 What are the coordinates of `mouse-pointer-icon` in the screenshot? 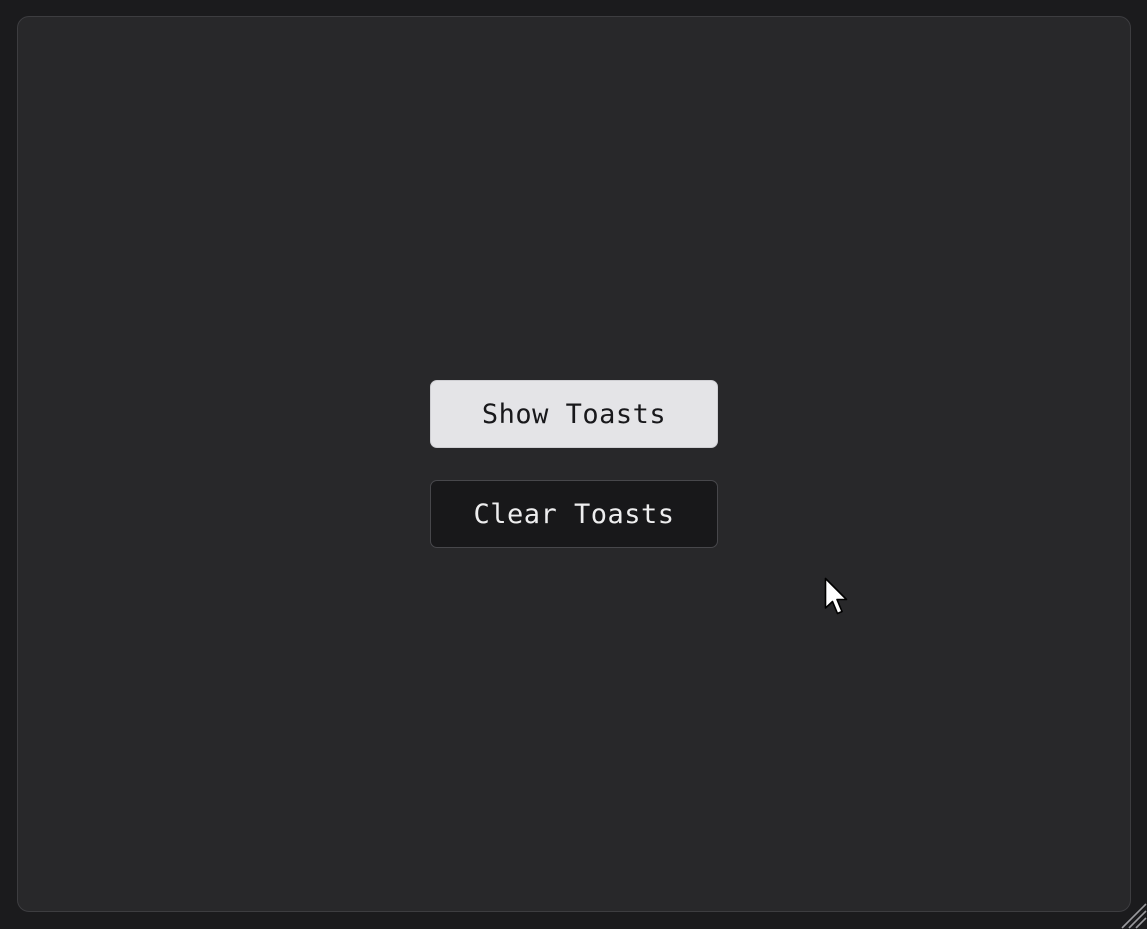 It's located at (836, 596).